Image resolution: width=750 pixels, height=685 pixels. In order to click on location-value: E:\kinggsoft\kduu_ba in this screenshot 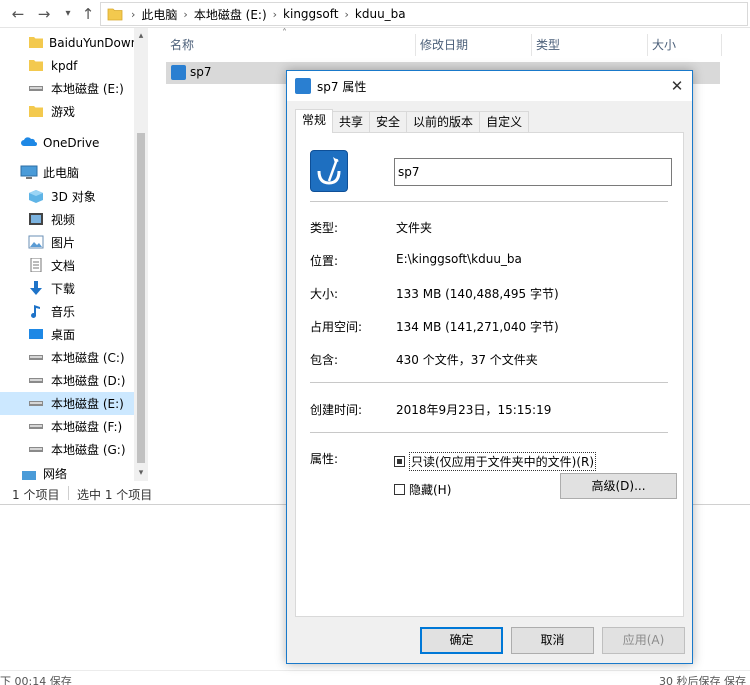, I will do `click(459, 259)`.